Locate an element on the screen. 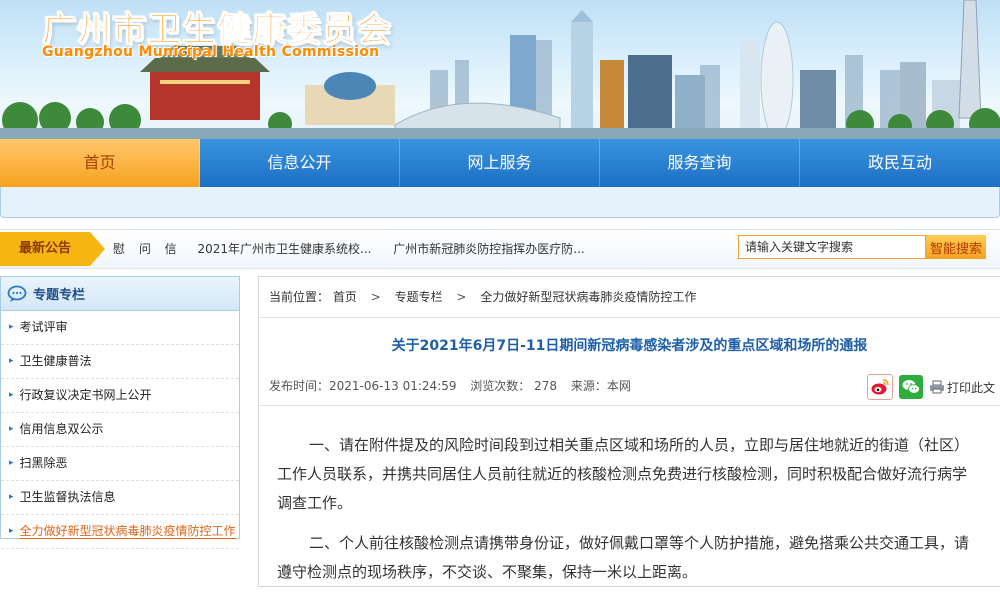 The width and height of the screenshot is (1000, 598). share-tools: 打印此文 is located at coordinates (931, 387).